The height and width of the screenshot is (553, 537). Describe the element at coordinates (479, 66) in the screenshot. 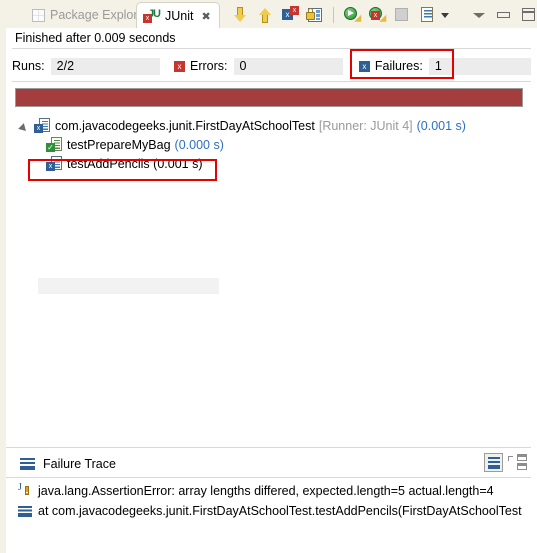

I see `failures-value: 1` at that location.